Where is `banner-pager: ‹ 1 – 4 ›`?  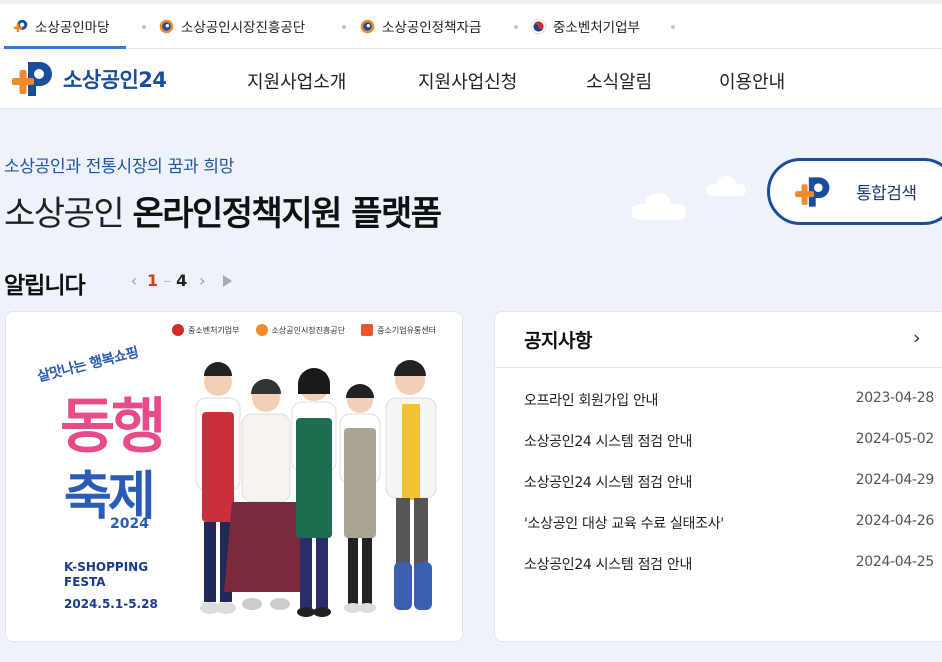 banner-pager: ‹ 1 – 4 › is located at coordinates (180, 280).